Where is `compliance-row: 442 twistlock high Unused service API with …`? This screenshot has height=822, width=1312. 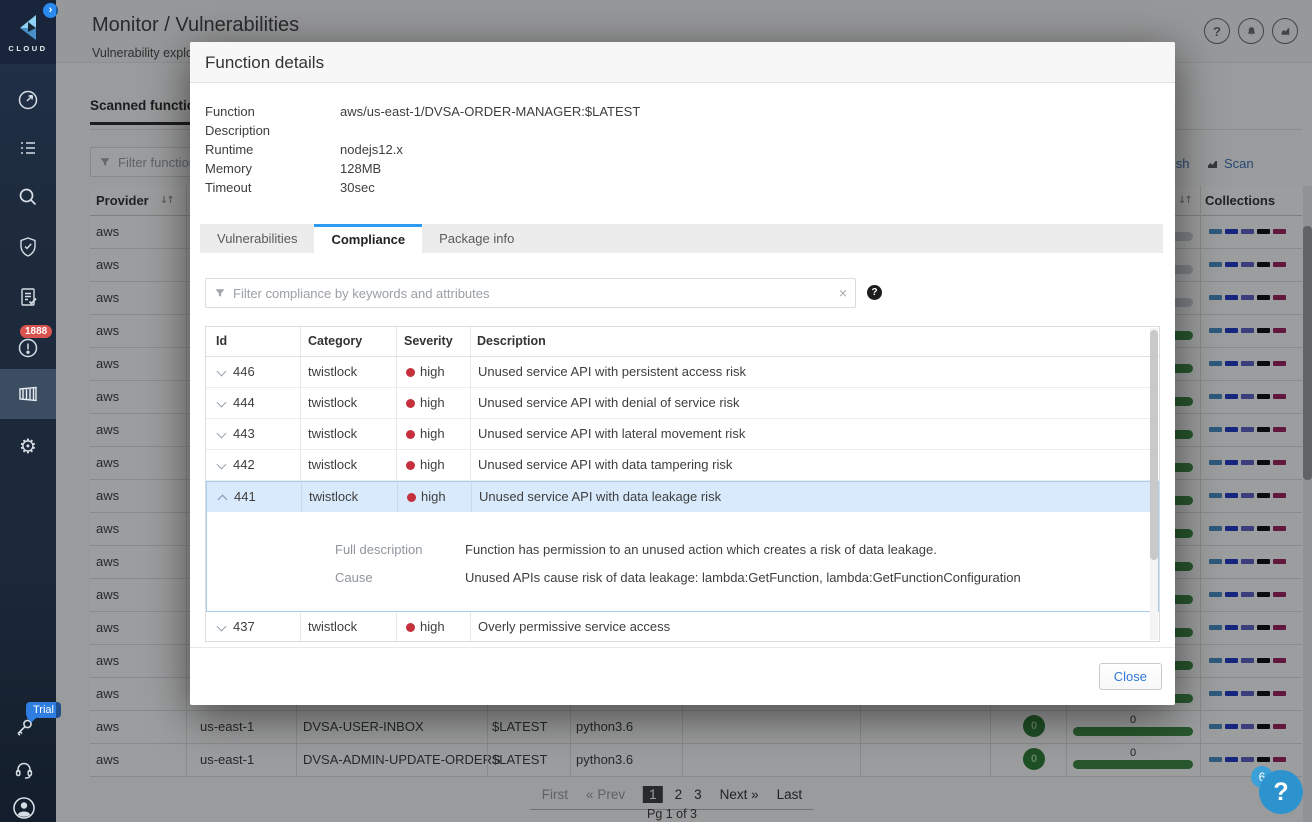
compliance-row: 442 twistlock high Unused service API with … is located at coordinates (682, 465).